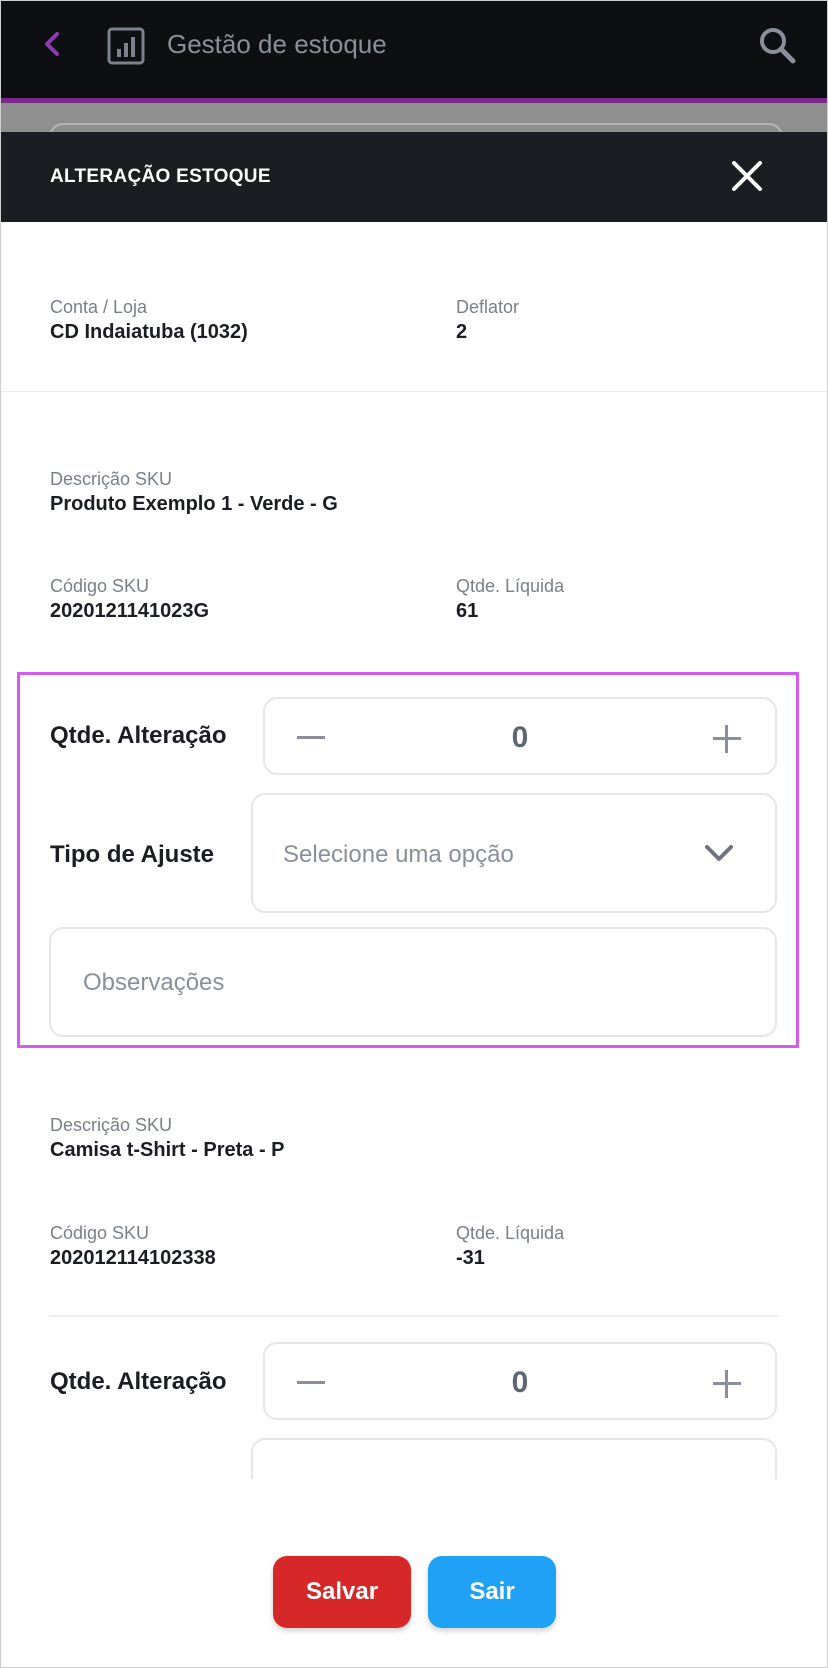  What do you see at coordinates (488, 307) in the screenshot?
I see `deflator-label: Deflator` at bounding box center [488, 307].